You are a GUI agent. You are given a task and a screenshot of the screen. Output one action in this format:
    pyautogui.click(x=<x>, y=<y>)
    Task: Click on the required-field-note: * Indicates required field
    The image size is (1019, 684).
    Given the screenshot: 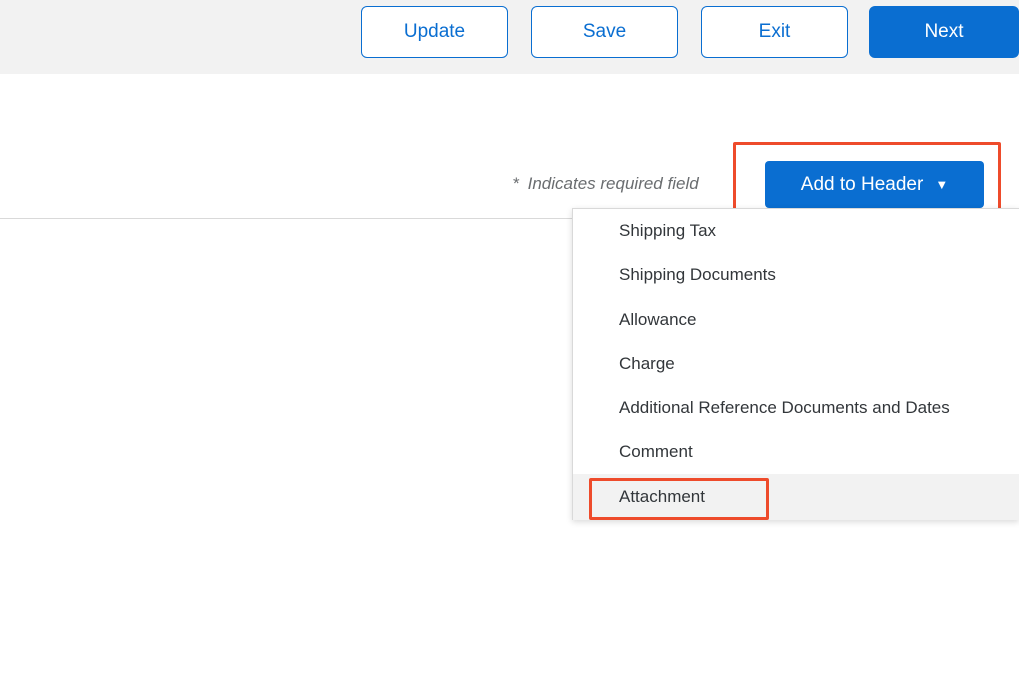 What is the action you would take?
    pyautogui.click(x=606, y=184)
    